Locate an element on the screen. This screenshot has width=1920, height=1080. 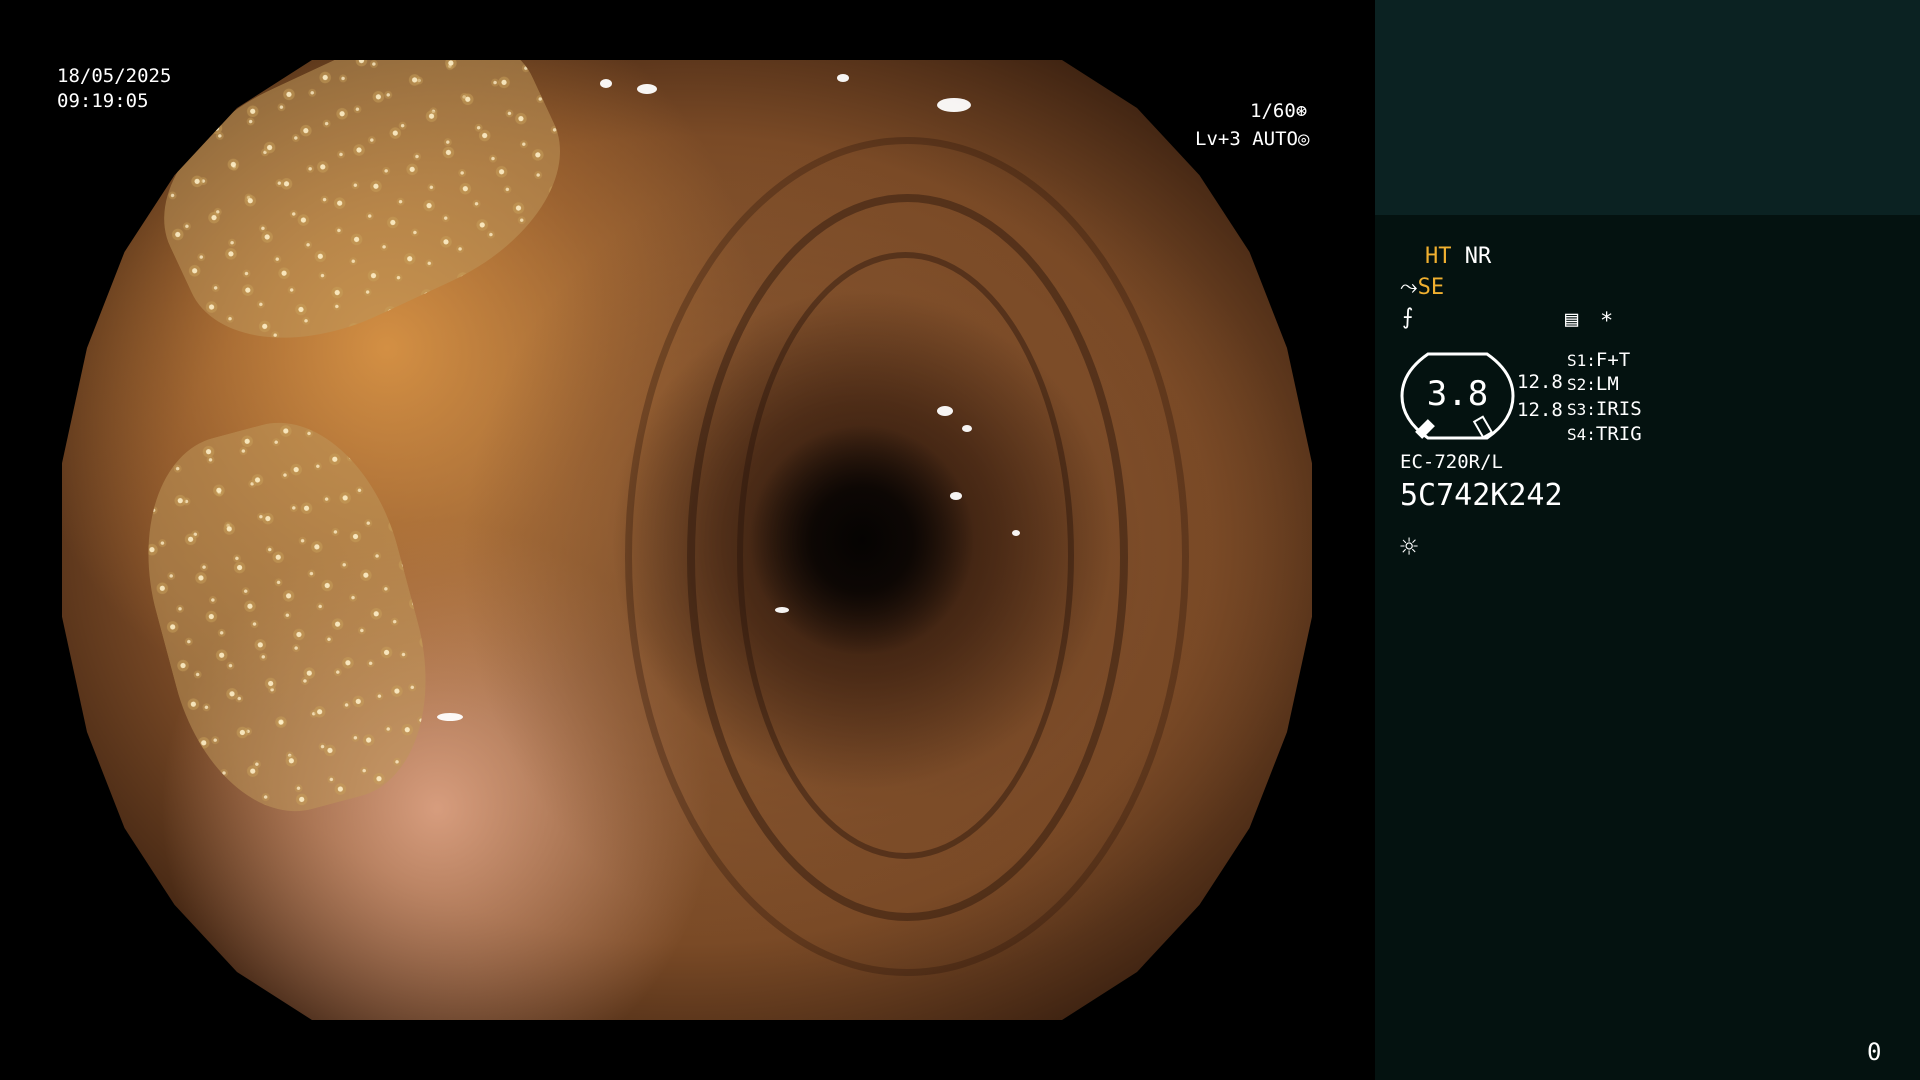
info-panel-header is located at coordinates (1647, 107).